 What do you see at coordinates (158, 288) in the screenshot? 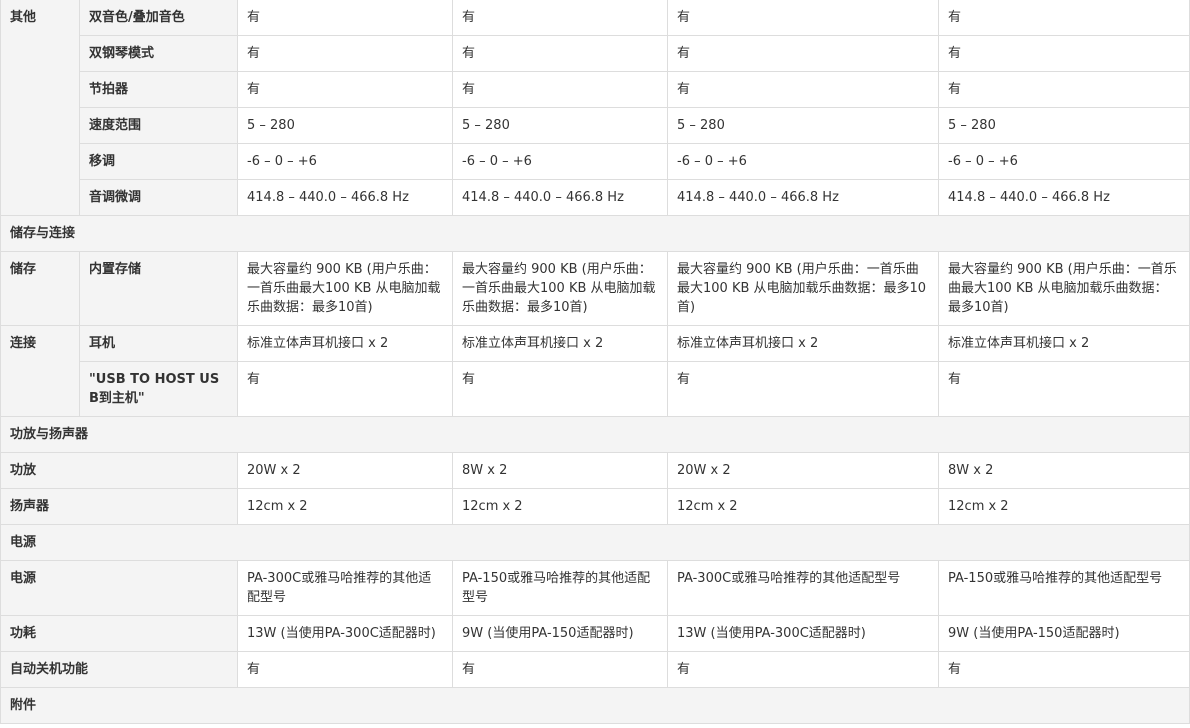
I see `row-label: 内置存储` at bounding box center [158, 288].